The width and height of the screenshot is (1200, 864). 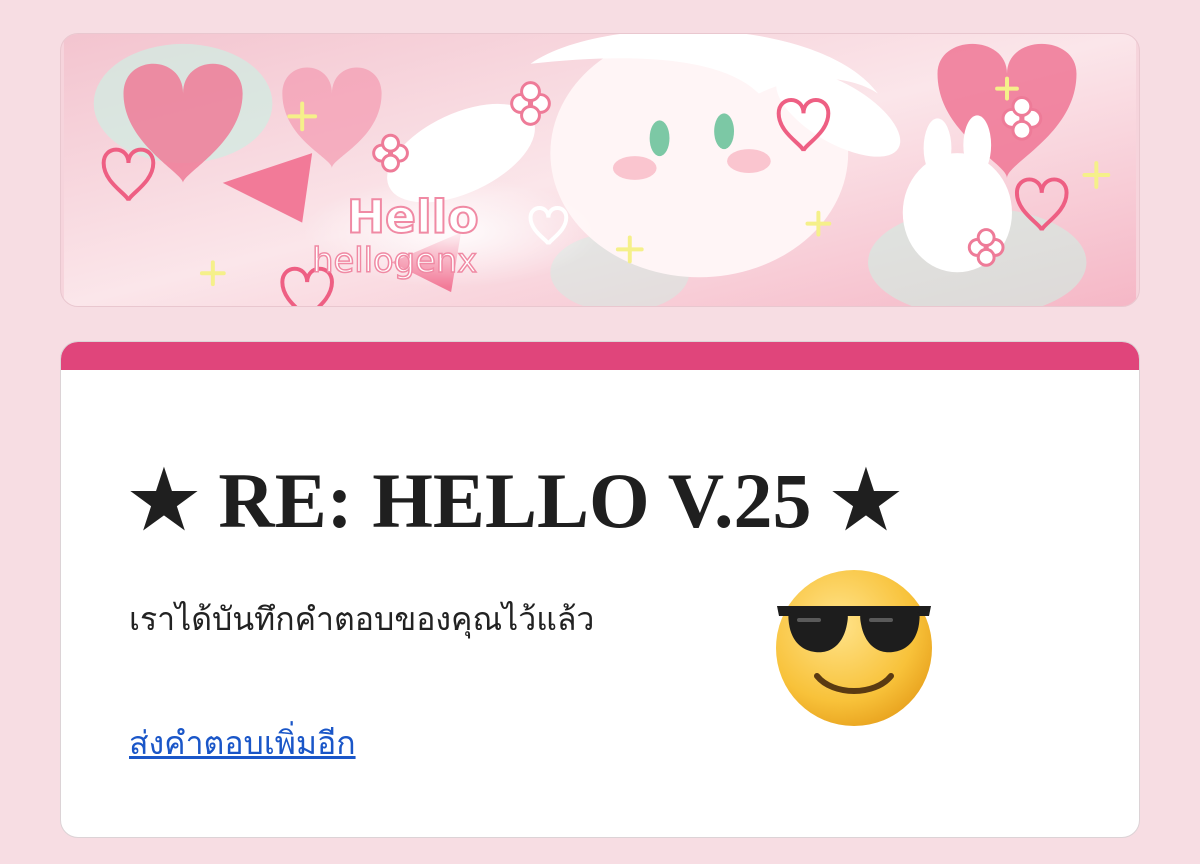 What do you see at coordinates (600, 356) in the screenshot?
I see `card-accent-bar` at bounding box center [600, 356].